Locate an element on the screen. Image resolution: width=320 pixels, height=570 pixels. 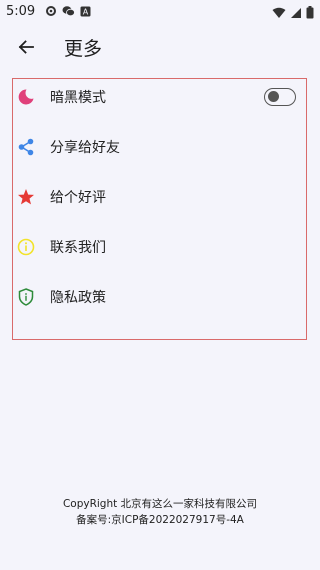
star-icon is located at coordinates (26, 197).